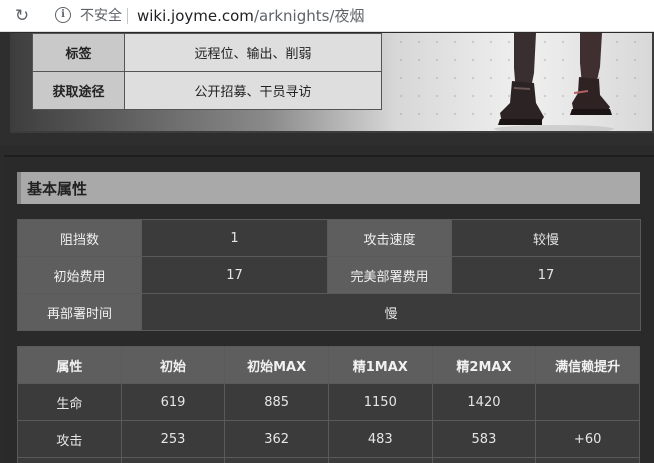 This screenshot has width=654, height=463. What do you see at coordinates (380, 365) in the screenshot?
I see `column-header: 精1MAX` at bounding box center [380, 365].